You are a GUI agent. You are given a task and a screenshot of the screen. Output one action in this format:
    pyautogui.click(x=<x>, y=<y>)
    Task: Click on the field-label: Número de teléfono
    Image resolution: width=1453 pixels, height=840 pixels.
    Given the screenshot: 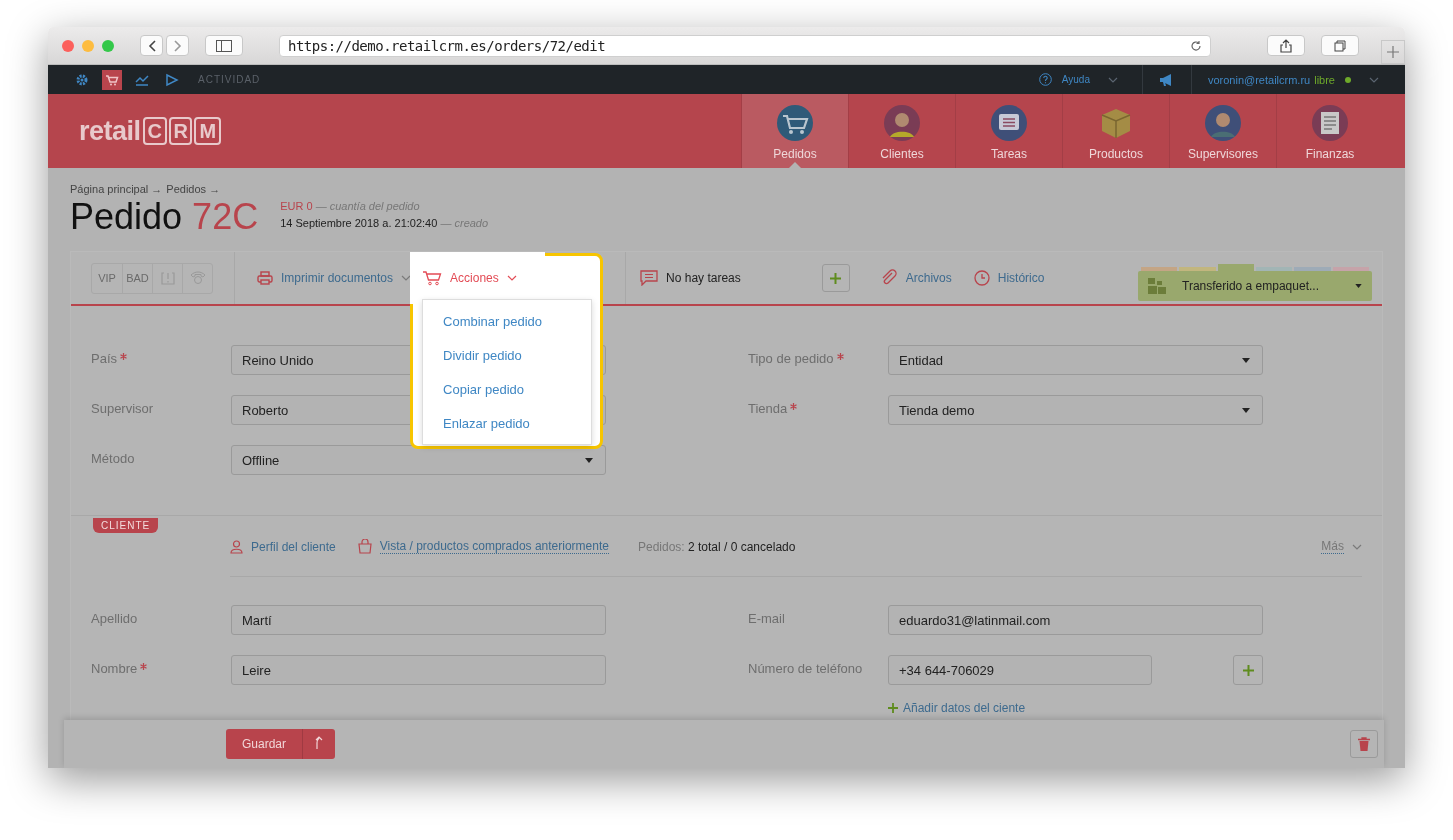 What is the action you would take?
    pyautogui.click(x=806, y=668)
    